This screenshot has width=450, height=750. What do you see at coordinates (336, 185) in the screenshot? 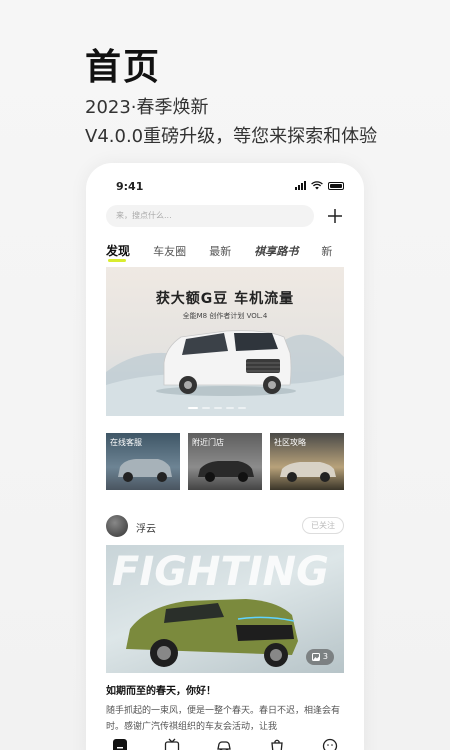
I see `battery-icon` at bounding box center [336, 185].